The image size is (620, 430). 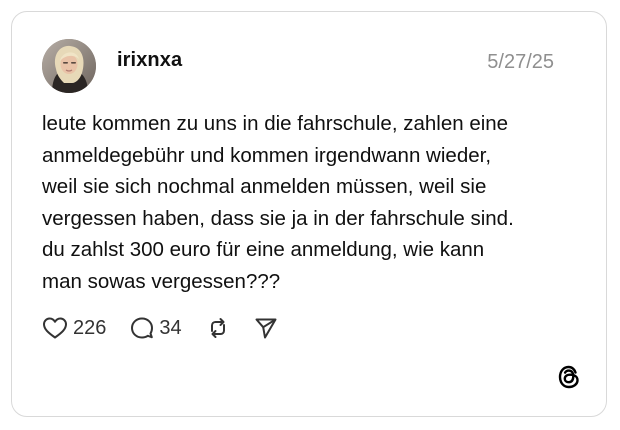 What do you see at coordinates (55, 328) in the screenshot?
I see `heart-icon` at bounding box center [55, 328].